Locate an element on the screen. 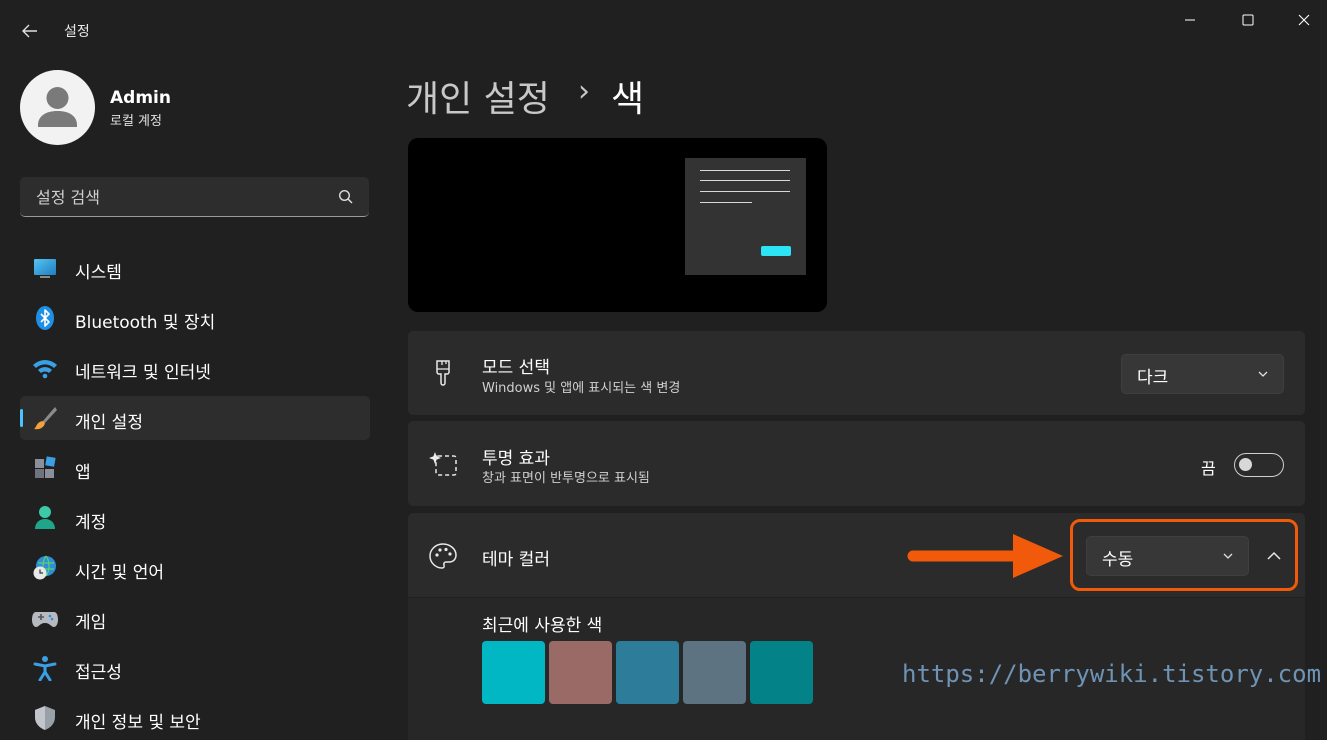  transparency-title: 투명 효과 is located at coordinates (516, 459).